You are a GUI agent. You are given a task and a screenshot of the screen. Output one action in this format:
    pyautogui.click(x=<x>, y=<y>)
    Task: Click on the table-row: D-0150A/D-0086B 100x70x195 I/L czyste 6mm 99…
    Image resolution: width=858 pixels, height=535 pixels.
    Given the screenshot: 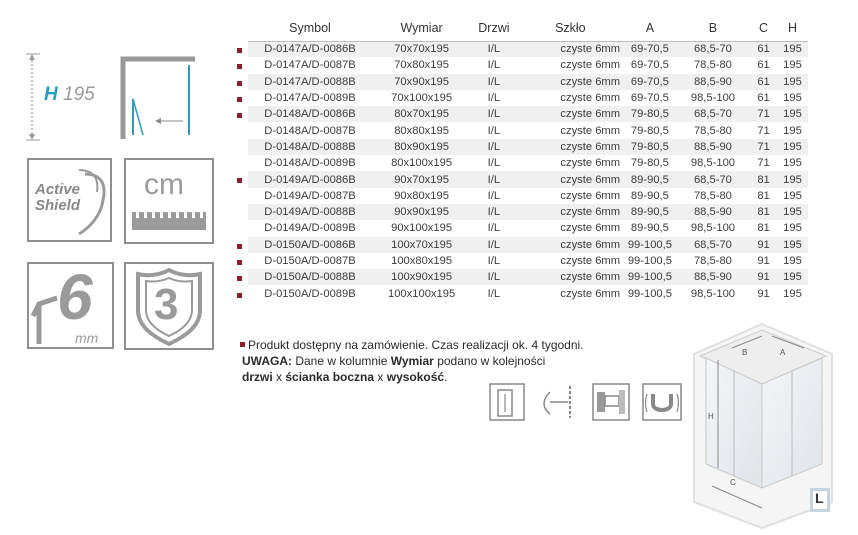 What is the action you would take?
    pyautogui.click(x=528, y=244)
    